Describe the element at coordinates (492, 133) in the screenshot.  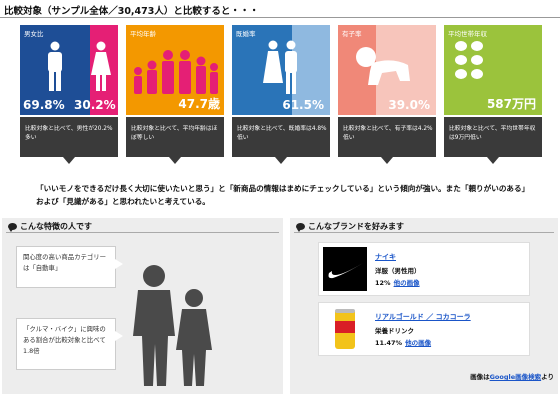
I see `note-text: 比較対象と比べて、平均世帯年収は9万円低い` at that location.